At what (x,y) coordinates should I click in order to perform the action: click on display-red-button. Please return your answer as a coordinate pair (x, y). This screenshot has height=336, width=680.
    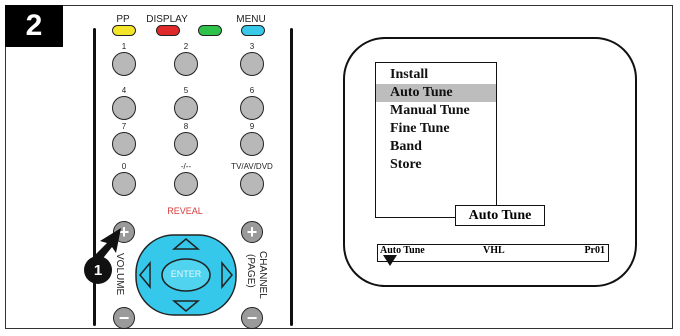
    Looking at the image, I should click on (168, 30).